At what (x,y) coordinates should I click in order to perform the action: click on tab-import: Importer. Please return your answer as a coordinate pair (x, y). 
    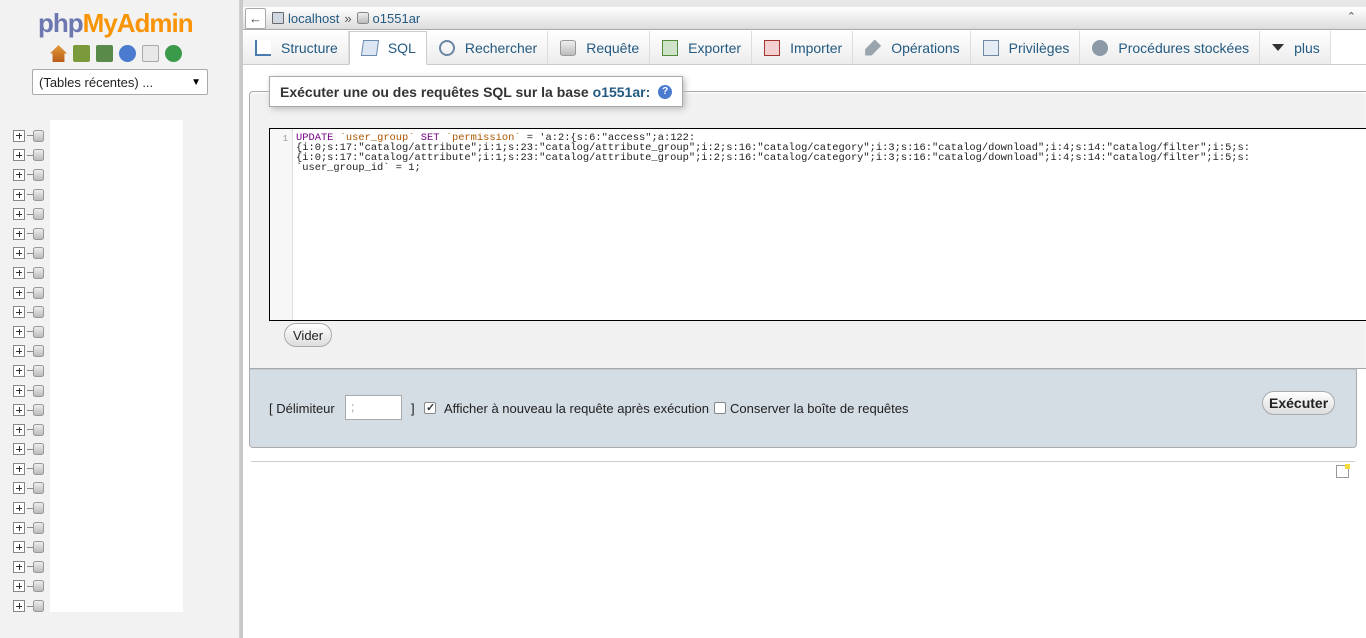
    Looking at the image, I should click on (803, 47).